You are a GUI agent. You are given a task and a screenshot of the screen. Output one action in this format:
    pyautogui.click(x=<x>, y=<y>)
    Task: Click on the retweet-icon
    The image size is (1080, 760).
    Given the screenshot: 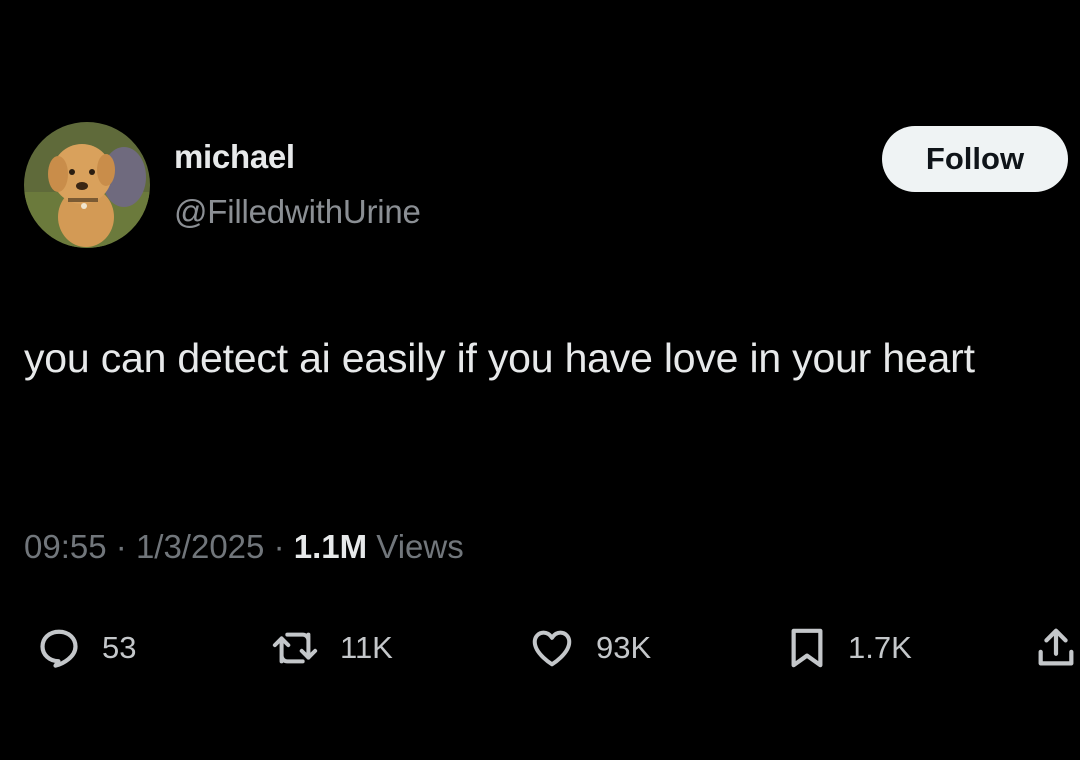 What is the action you would take?
    pyautogui.click(x=295, y=648)
    